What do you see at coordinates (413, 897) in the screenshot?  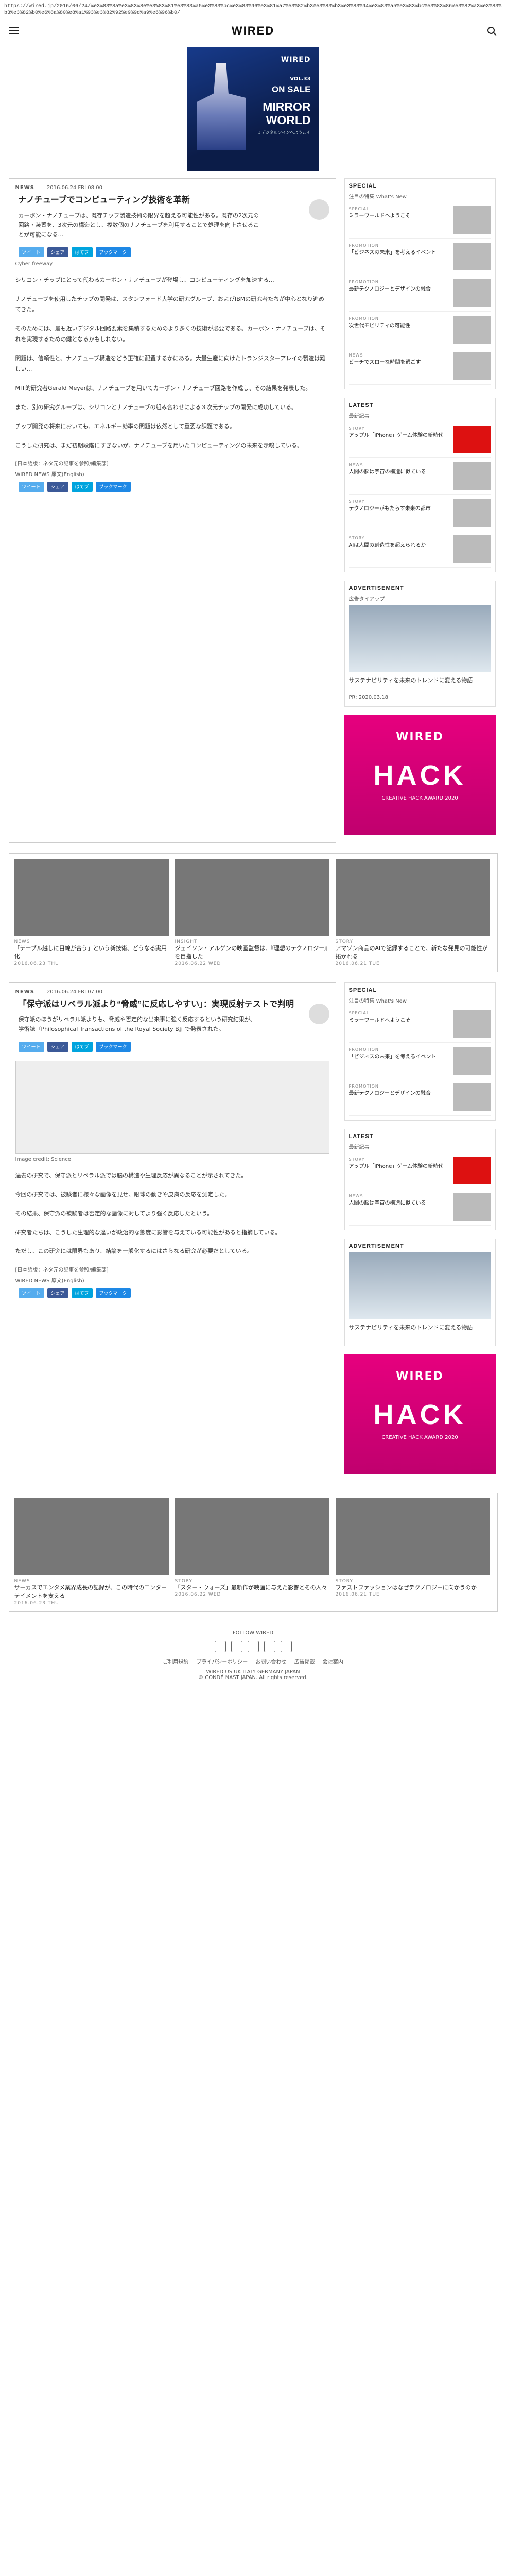 I see `related-image` at bounding box center [413, 897].